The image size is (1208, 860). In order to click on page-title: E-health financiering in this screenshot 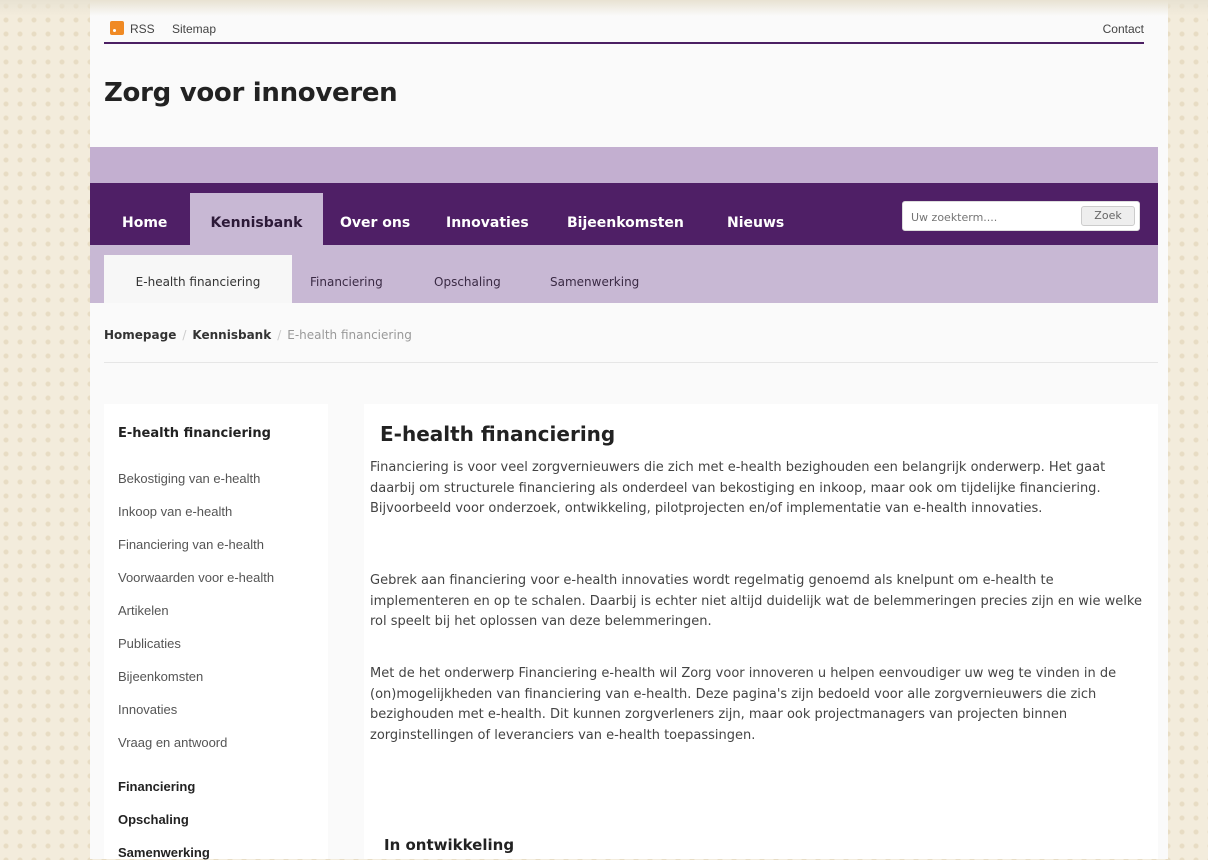, I will do `click(498, 434)`.